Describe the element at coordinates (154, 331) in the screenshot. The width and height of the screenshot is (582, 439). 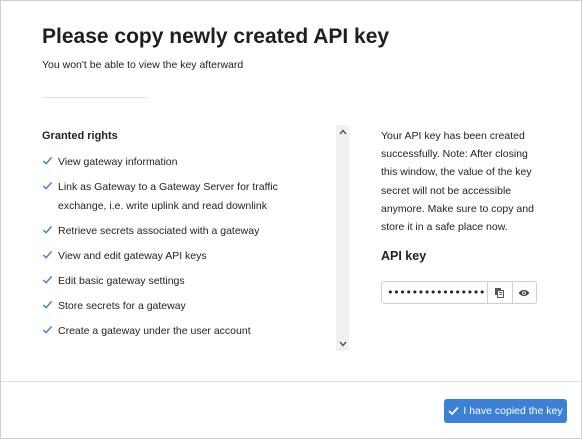
I see `right-label: Create a gateway under the user account` at that location.